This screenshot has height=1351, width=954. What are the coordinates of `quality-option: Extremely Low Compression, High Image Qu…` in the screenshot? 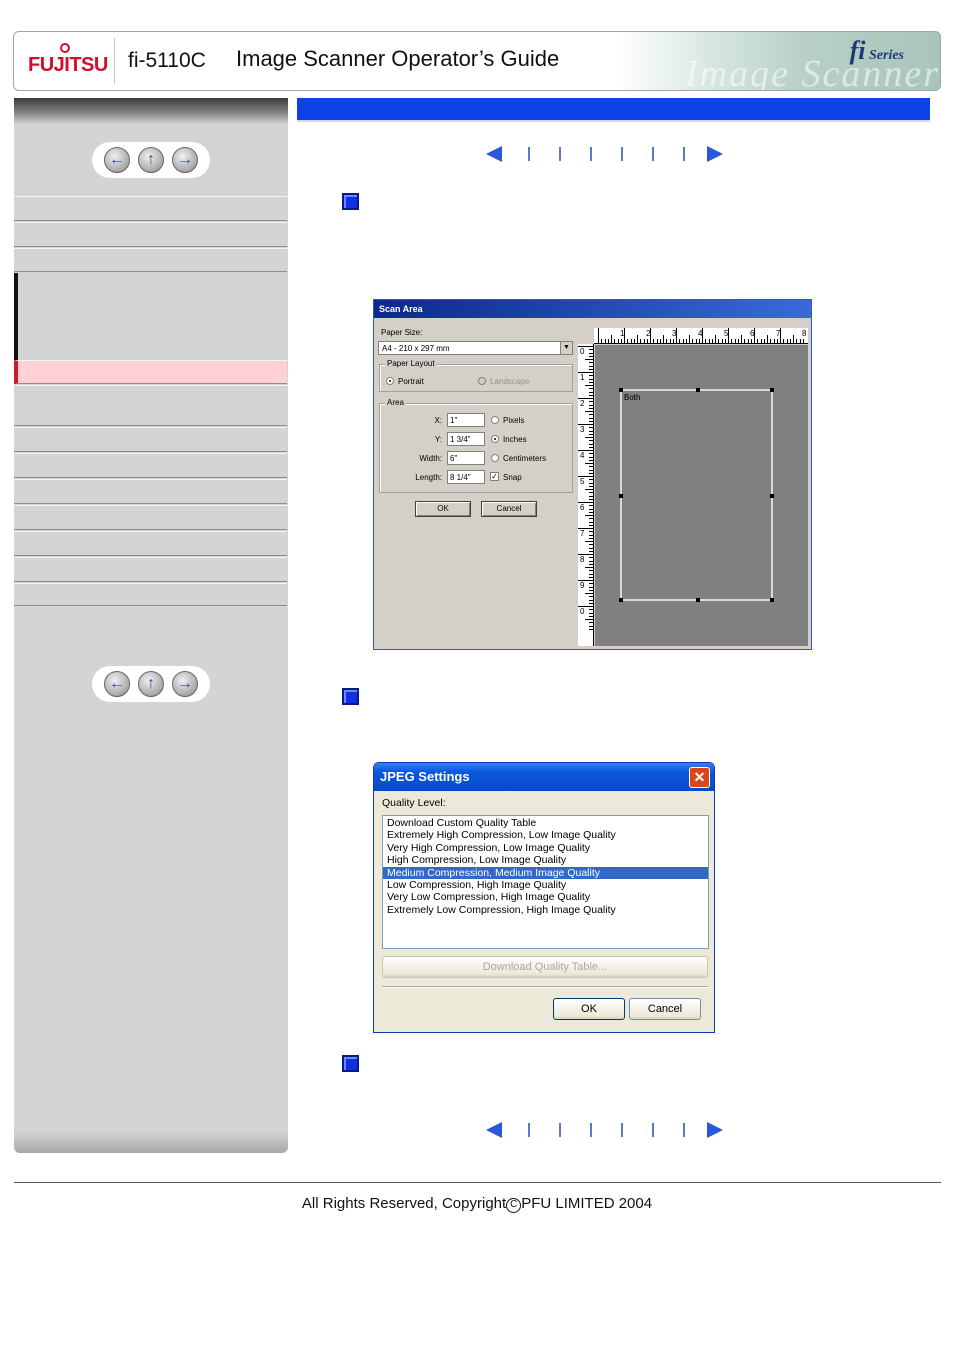 It's located at (545, 910).